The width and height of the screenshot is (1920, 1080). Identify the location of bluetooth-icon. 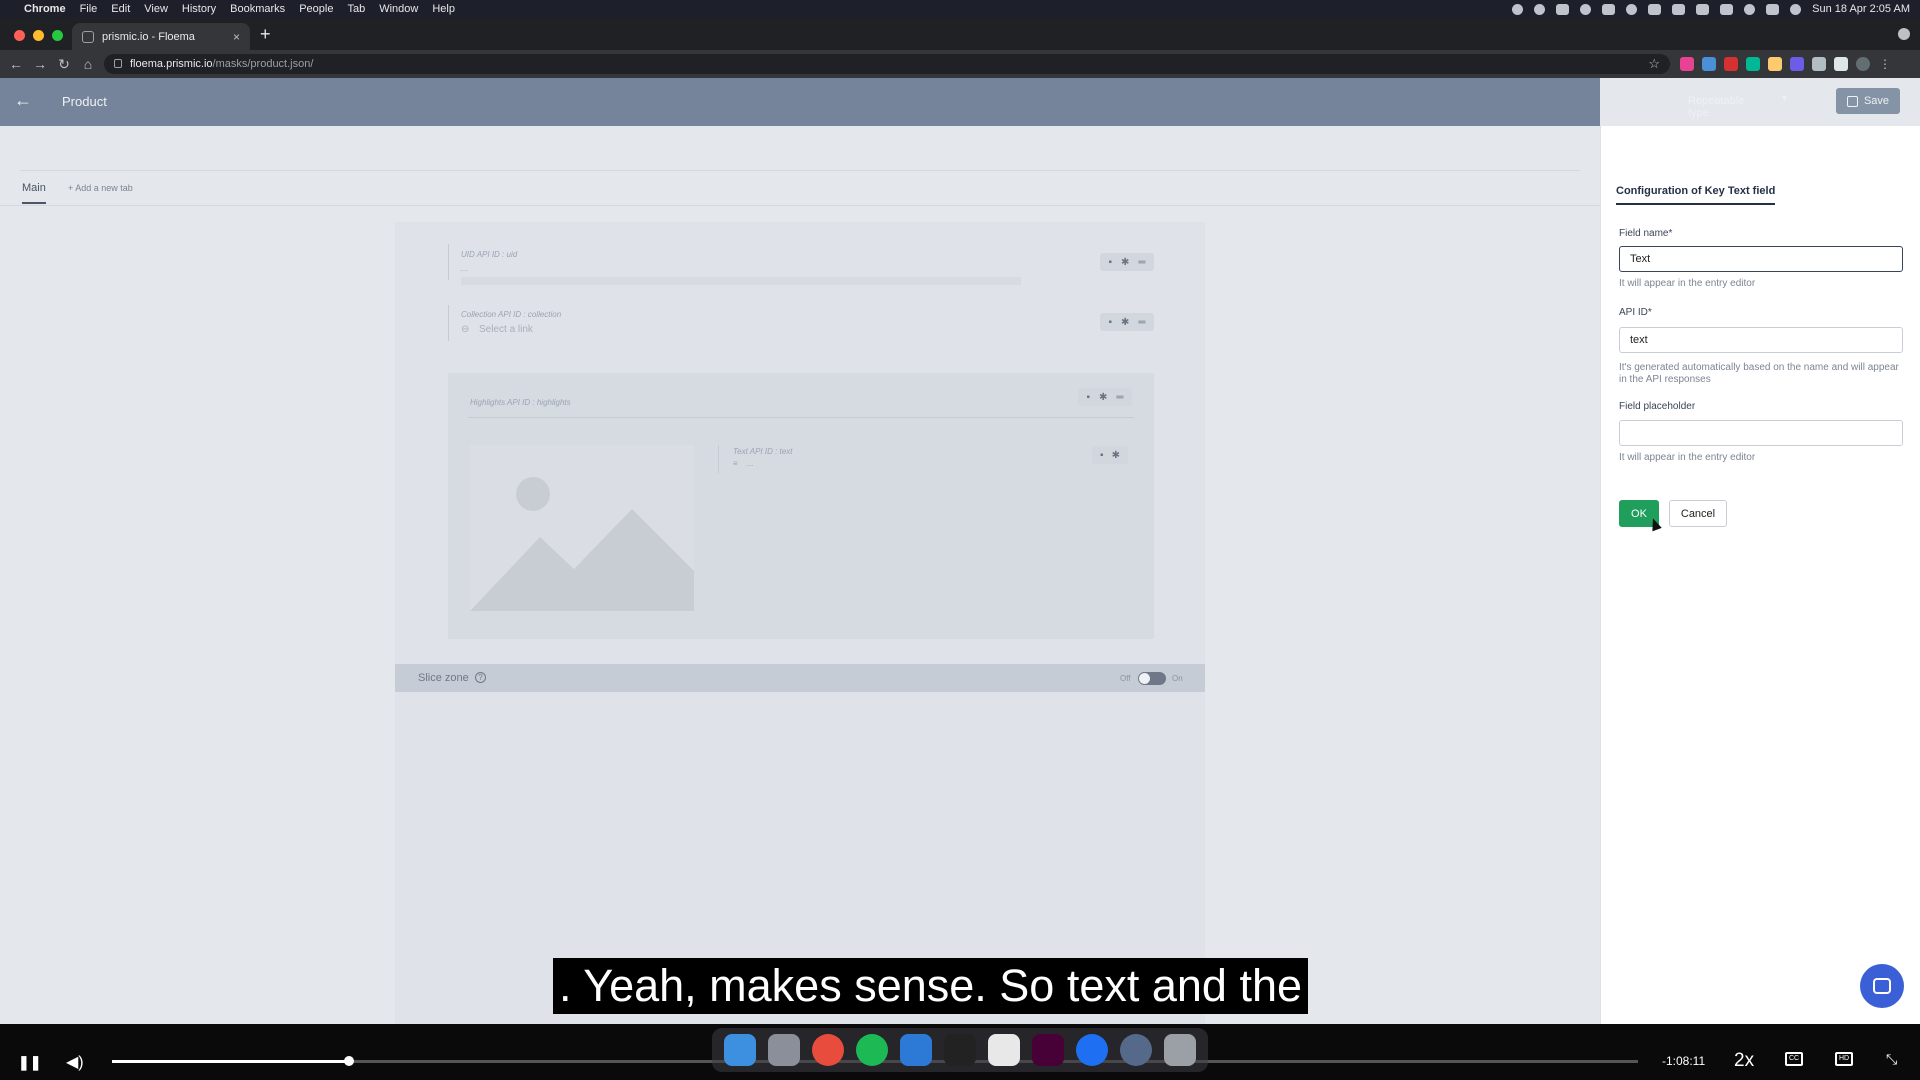
(1703, 9).